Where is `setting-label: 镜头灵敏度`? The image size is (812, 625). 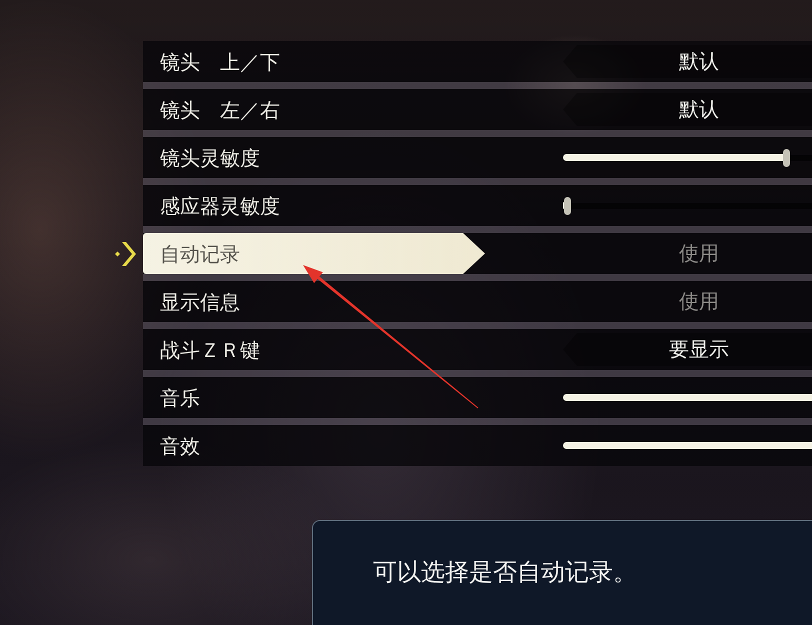 setting-label: 镜头灵敏度 is located at coordinates (210, 157).